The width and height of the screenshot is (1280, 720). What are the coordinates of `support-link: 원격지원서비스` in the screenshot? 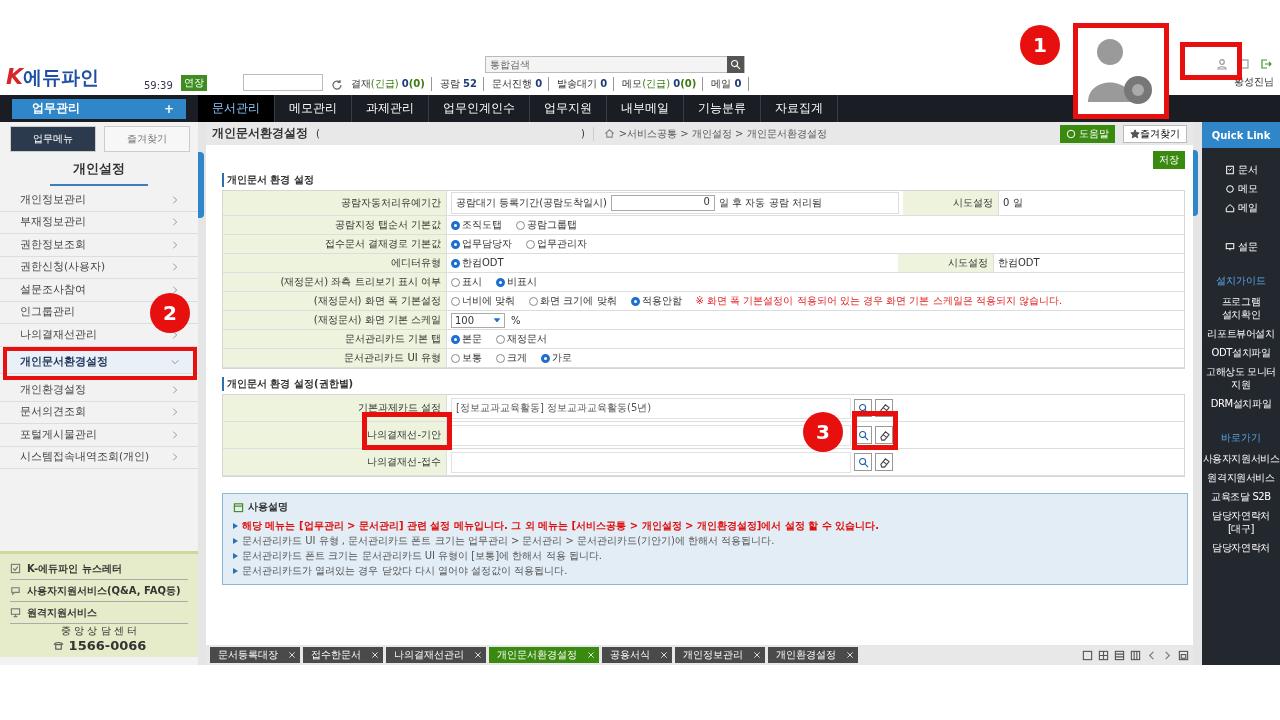 It's located at (62, 612).